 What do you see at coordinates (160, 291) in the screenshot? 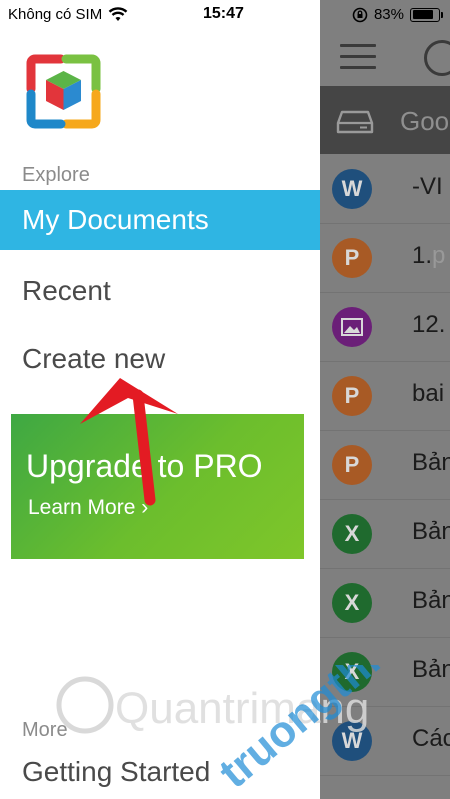
I see `menu-item-recent: Recent` at bounding box center [160, 291].